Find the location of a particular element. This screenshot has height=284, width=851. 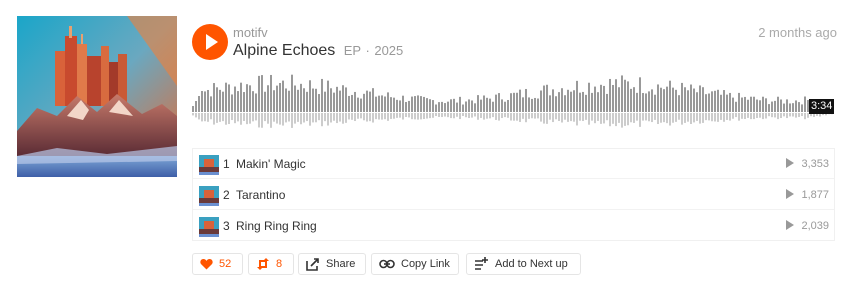

track-number: 2 is located at coordinates (226, 195).